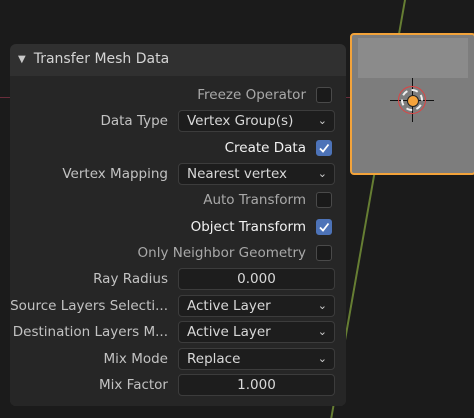 The width and height of the screenshot is (474, 418). What do you see at coordinates (412, 100) in the screenshot?
I see `origin-point-icon` at bounding box center [412, 100].